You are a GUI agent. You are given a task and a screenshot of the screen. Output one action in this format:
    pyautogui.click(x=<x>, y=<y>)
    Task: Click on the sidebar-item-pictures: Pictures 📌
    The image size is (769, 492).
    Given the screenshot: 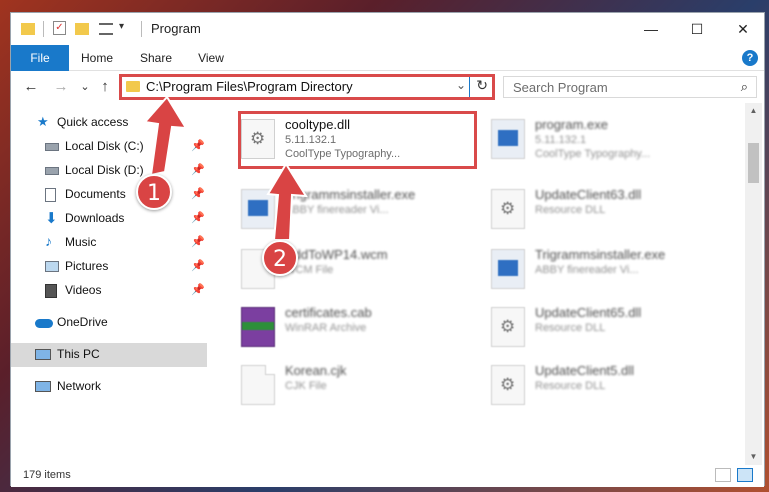 What is the action you would take?
    pyautogui.click(x=109, y=267)
    